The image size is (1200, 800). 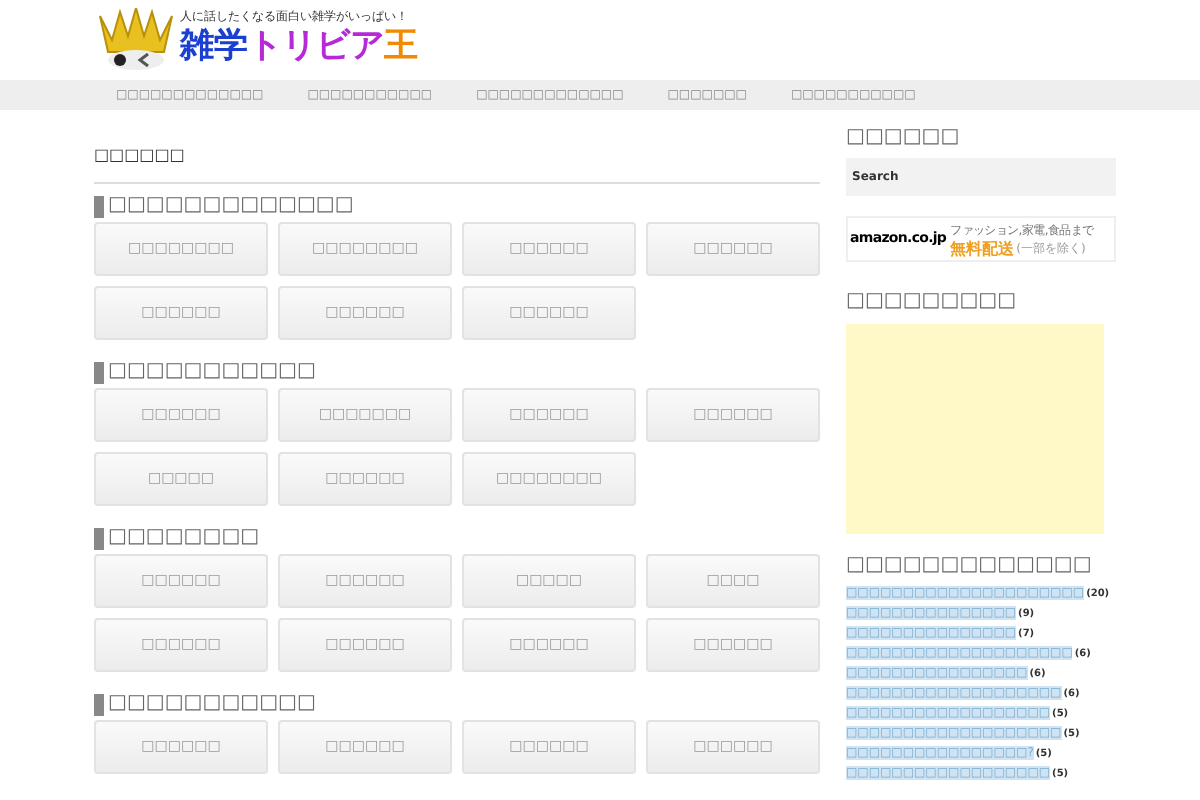 What do you see at coordinates (932, 302) in the screenshot?
I see `sidebar-heading: □□□□□□□□□` at bounding box center [932, 302].